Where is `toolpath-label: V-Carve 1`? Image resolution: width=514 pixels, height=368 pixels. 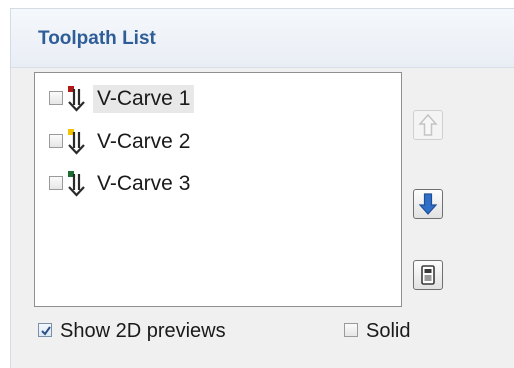
toolpath-label: V-Carve 1 is located at coordinates (144, 99).